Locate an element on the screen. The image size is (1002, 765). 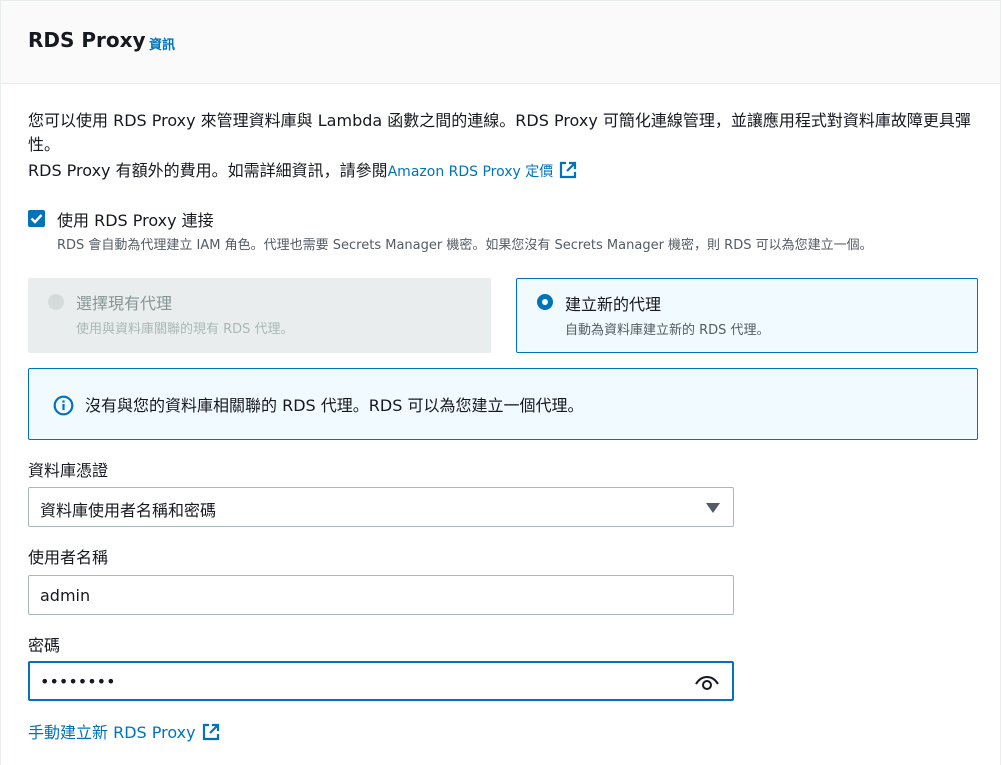
show-password-icon is located at coordinates (707, 683).